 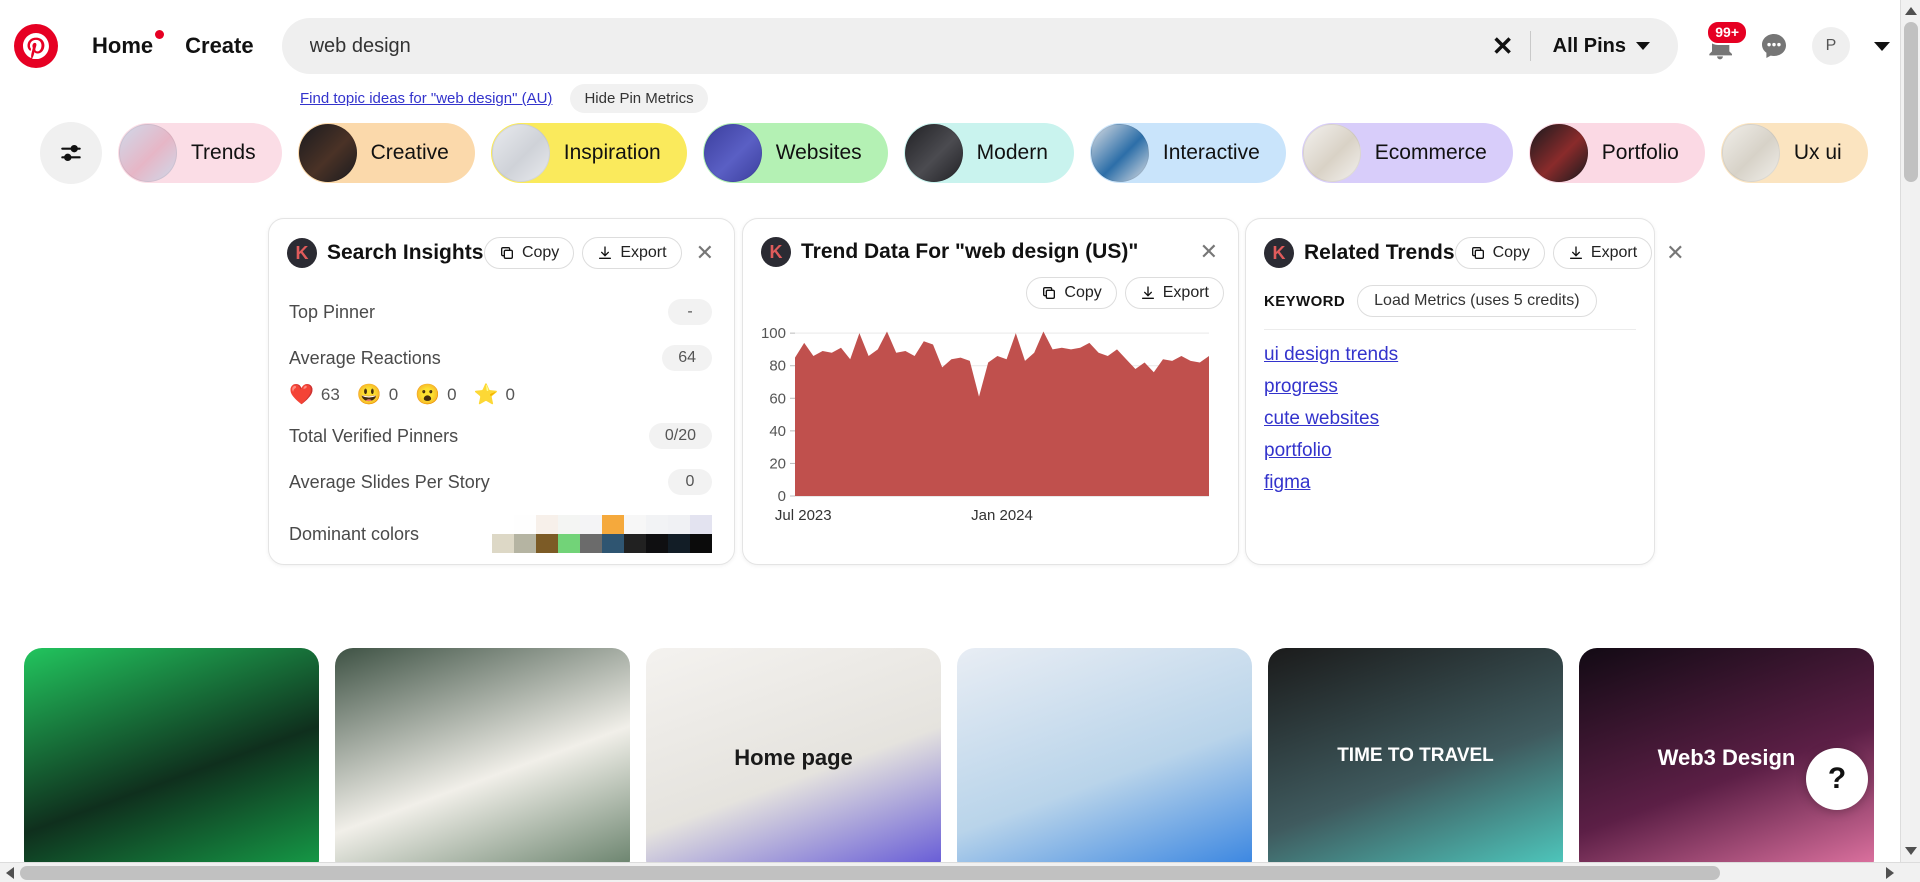 I want to click on chart-area-series, so click(x=1002, y=413).